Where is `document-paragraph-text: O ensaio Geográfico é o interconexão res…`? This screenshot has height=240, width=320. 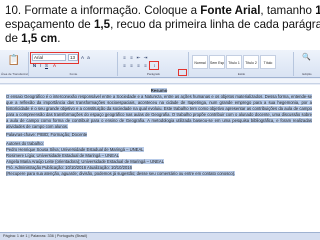 document-paragraph-text: O ensaio Geográfico é o interconexão res… is located at coordinates (159, 111).